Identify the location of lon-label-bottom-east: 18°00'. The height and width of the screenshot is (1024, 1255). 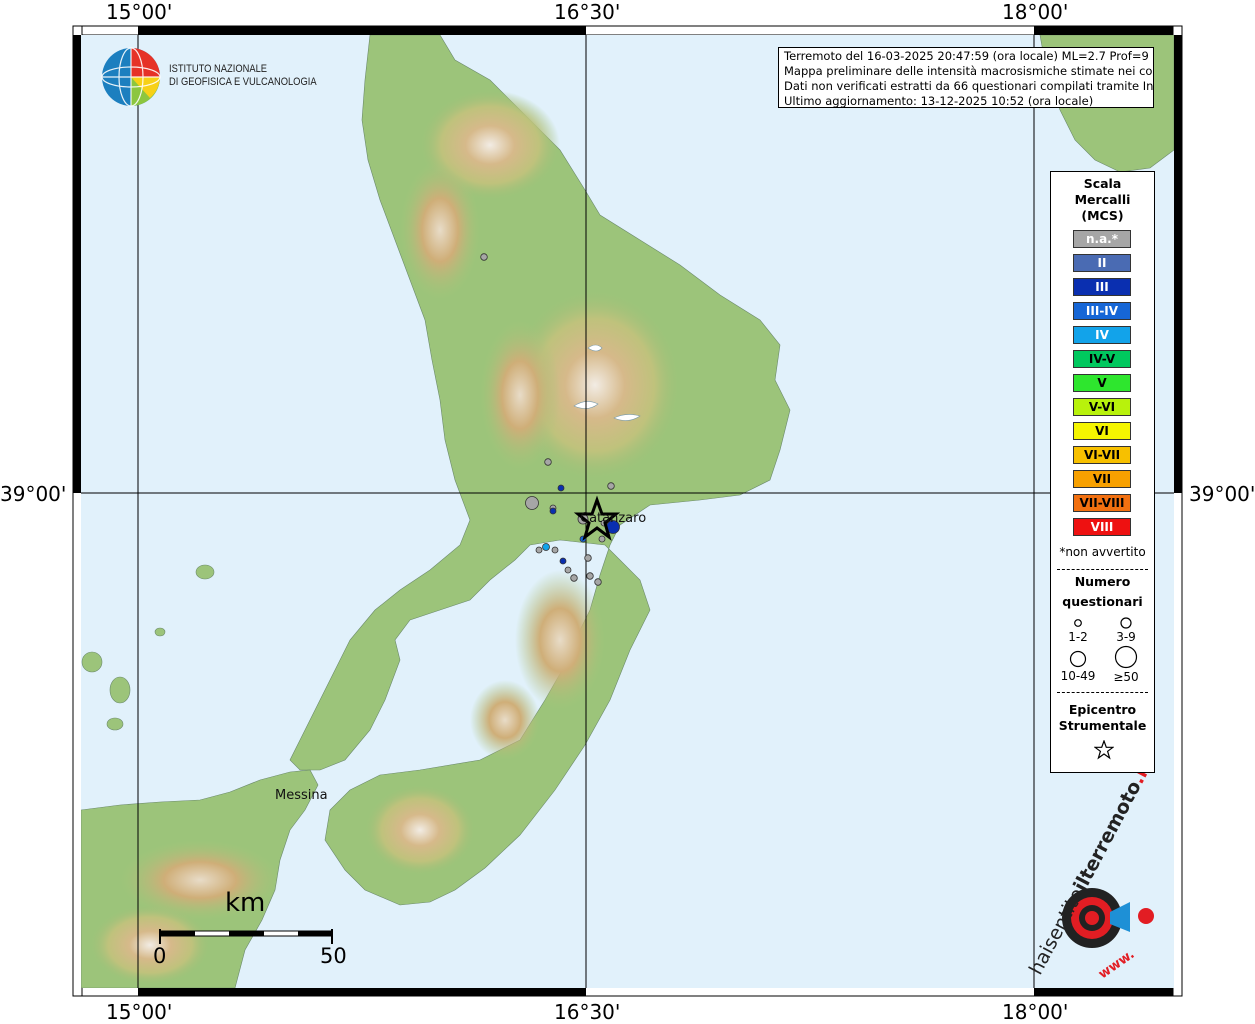
(1035, 1012).